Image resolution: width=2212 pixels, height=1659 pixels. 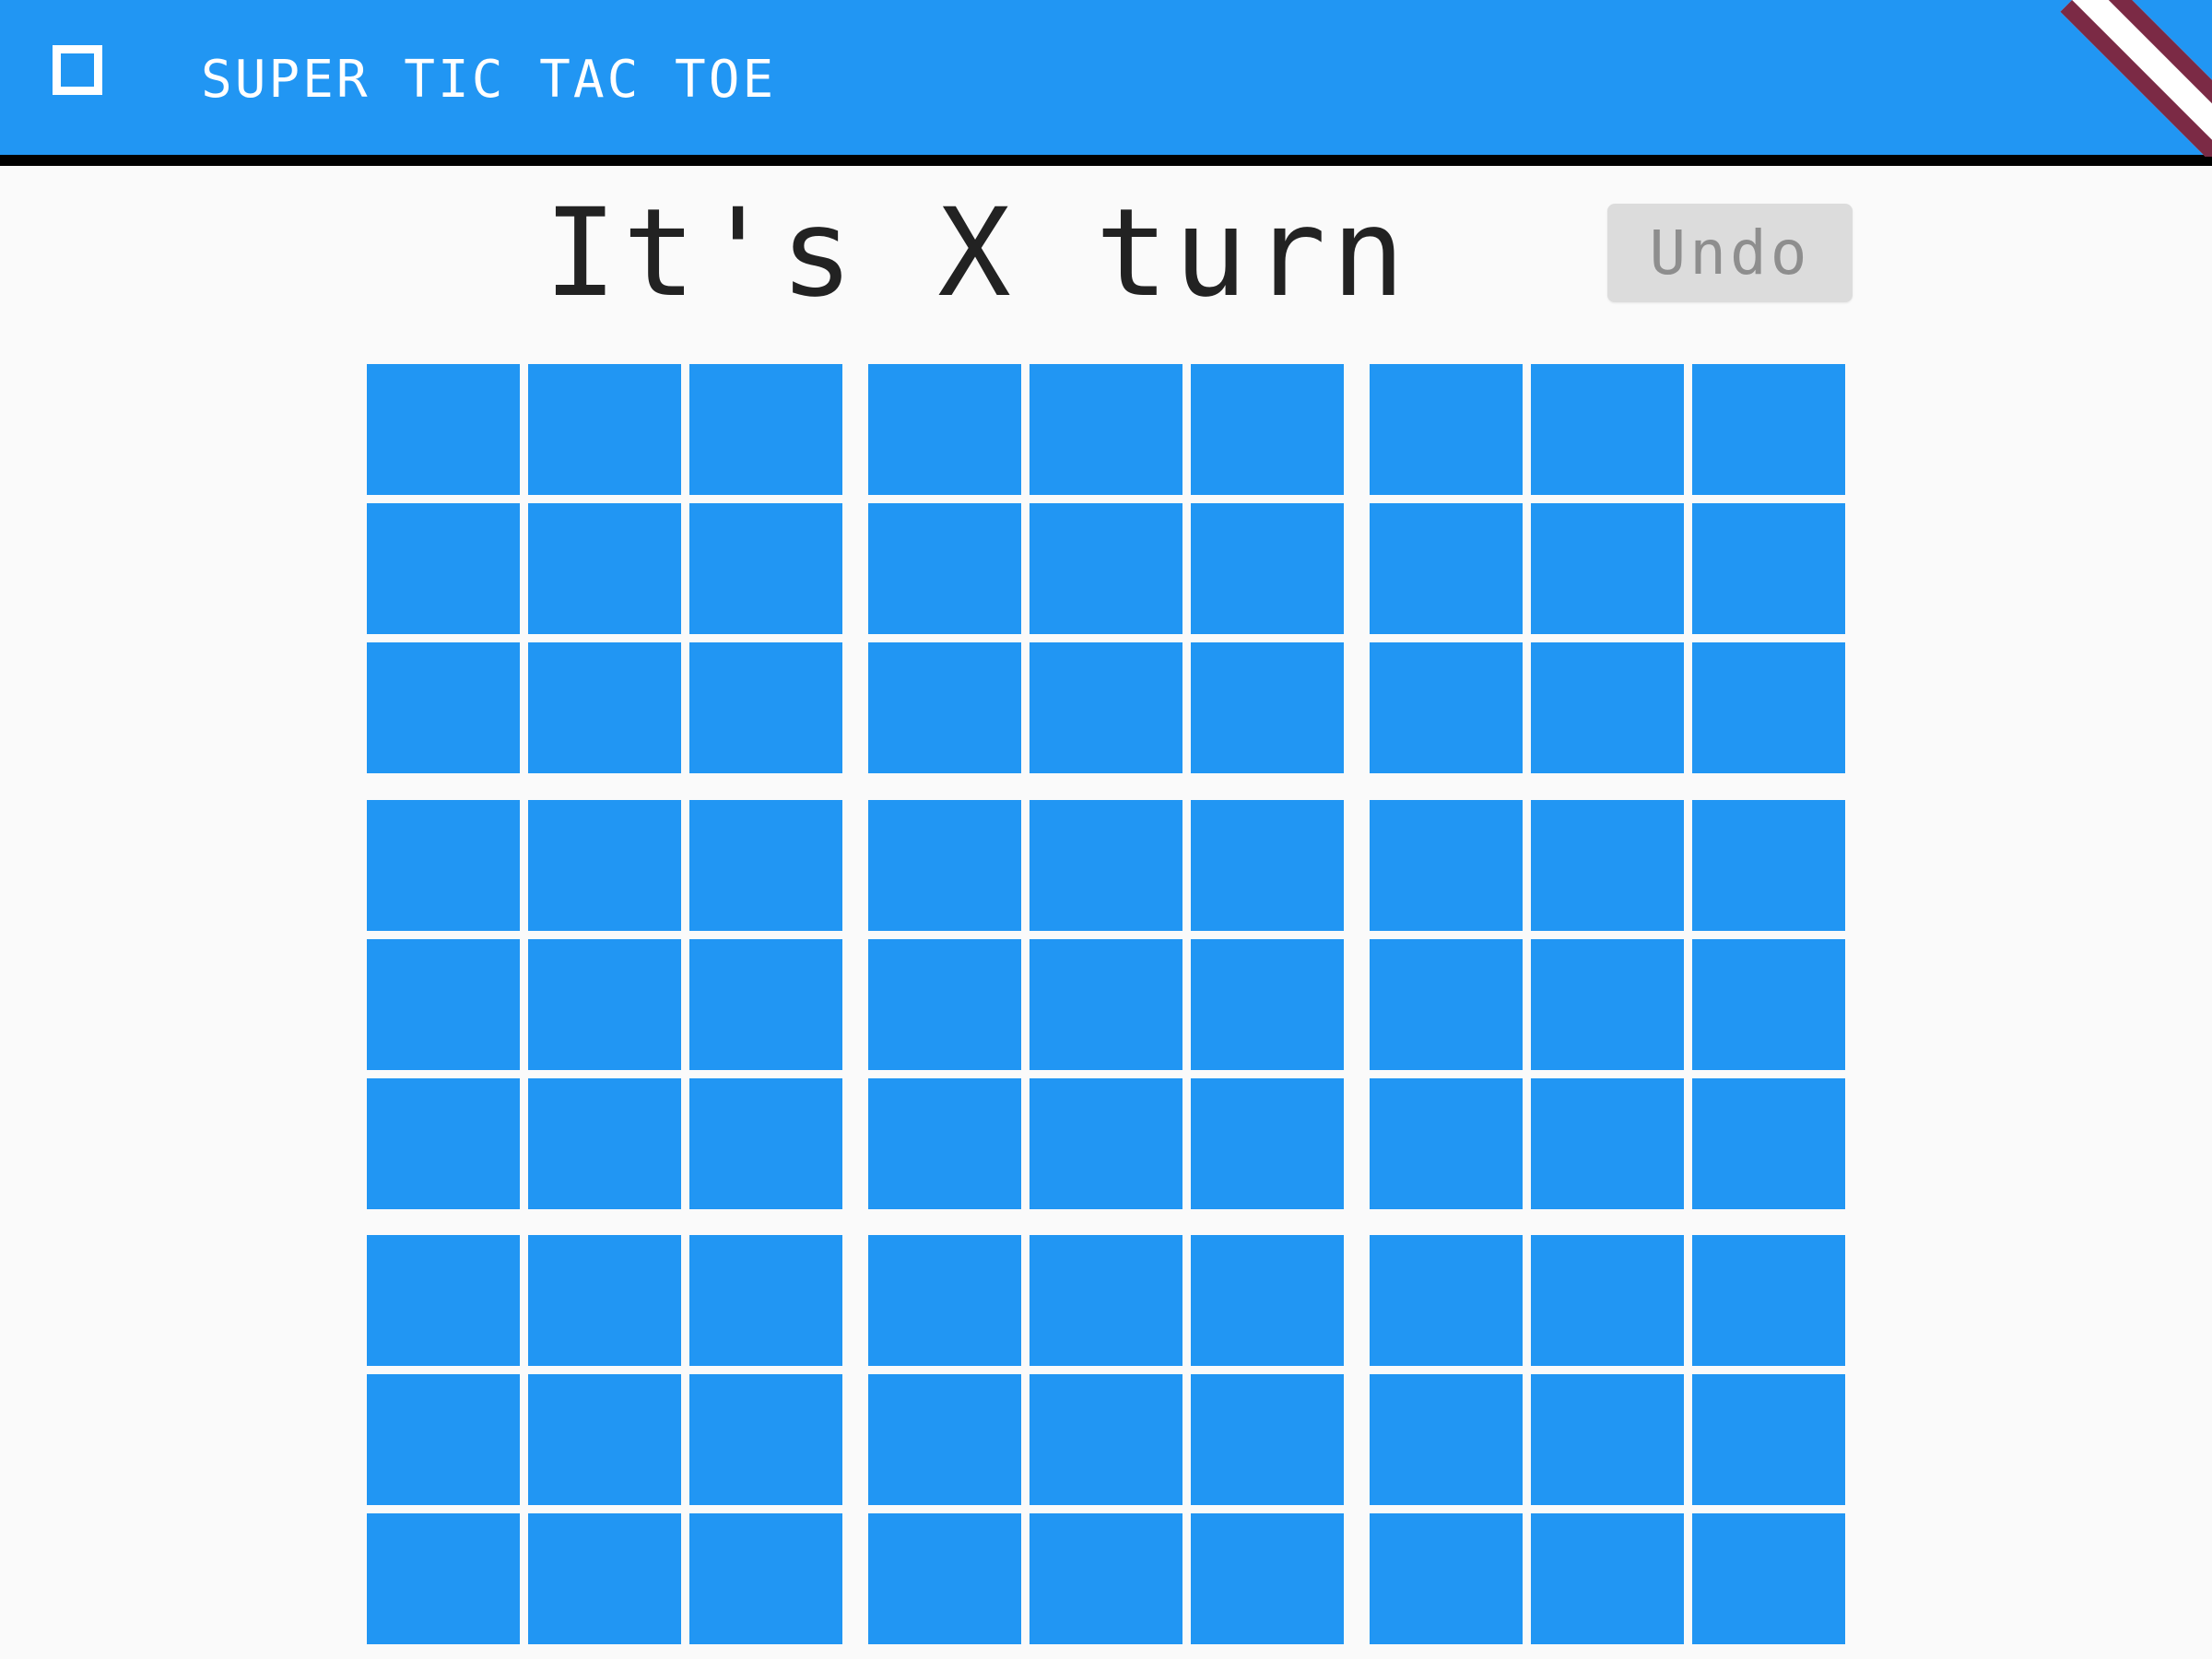 I want to click on undo-button: Undo, so click(x=1730, y=253).